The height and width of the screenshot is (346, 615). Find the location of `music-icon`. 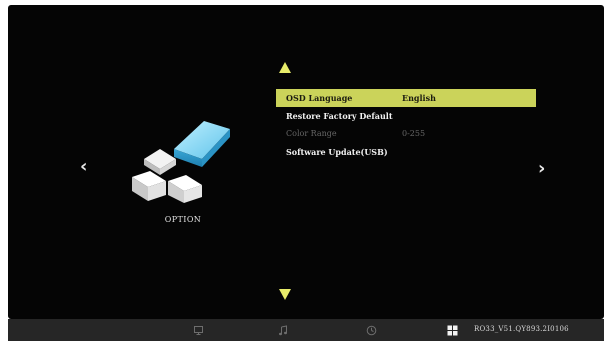

music-icon is located at coordinates (283, 330).